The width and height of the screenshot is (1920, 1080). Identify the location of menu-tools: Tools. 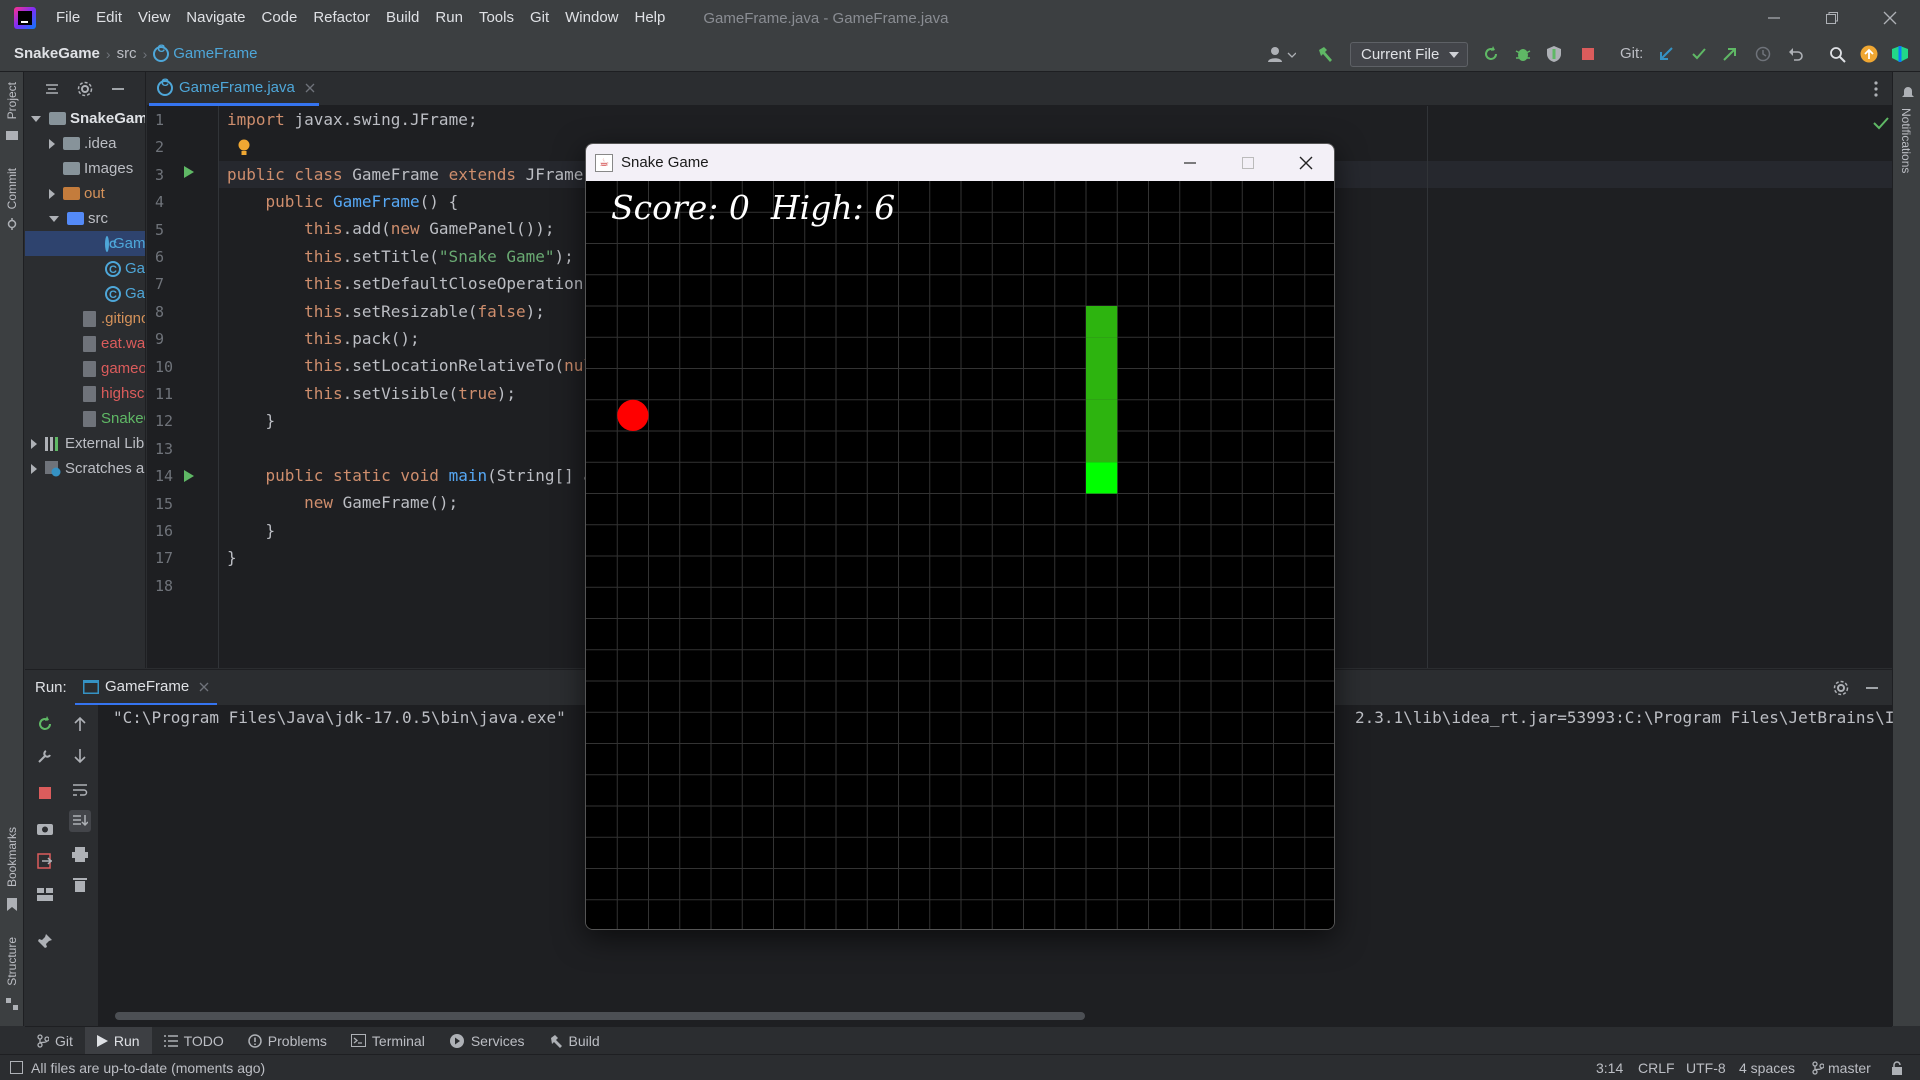
(496, 18).